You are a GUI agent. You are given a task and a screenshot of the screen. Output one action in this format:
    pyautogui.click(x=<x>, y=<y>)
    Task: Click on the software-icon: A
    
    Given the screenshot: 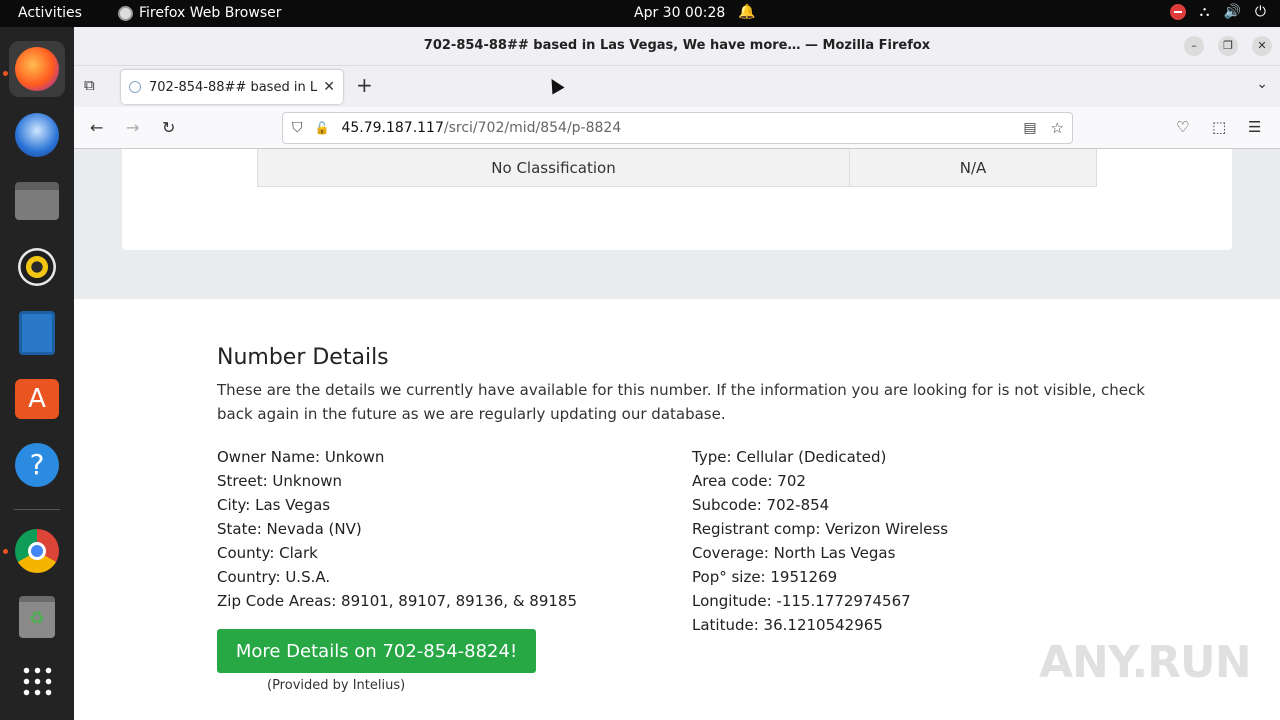 What is the action you would take?
    pyautogui.click(x=37, y=399)
    